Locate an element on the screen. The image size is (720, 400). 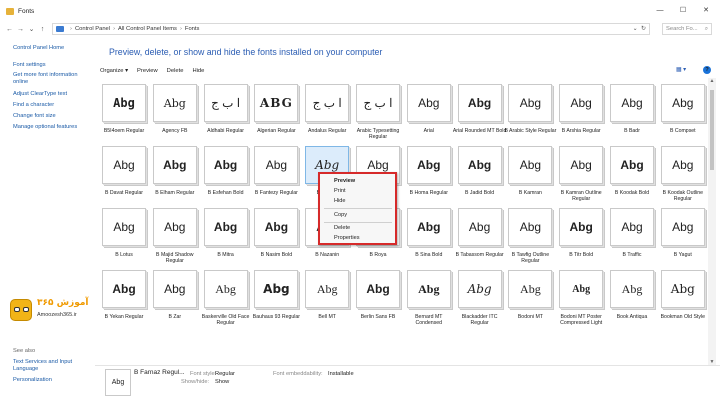
font-name-label: Bernard MT Condensed is located at coordinates (429, 320).